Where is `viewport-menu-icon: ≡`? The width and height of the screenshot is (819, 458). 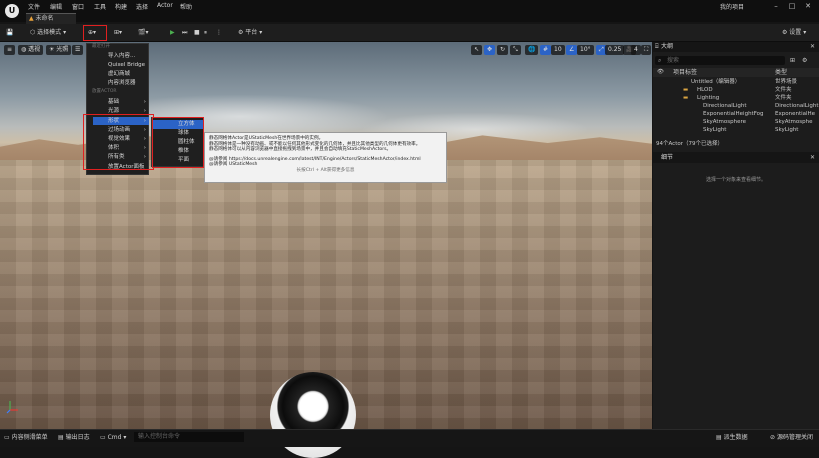 viewport-menu-icon: ≡ is located at coordinates (10, 50).